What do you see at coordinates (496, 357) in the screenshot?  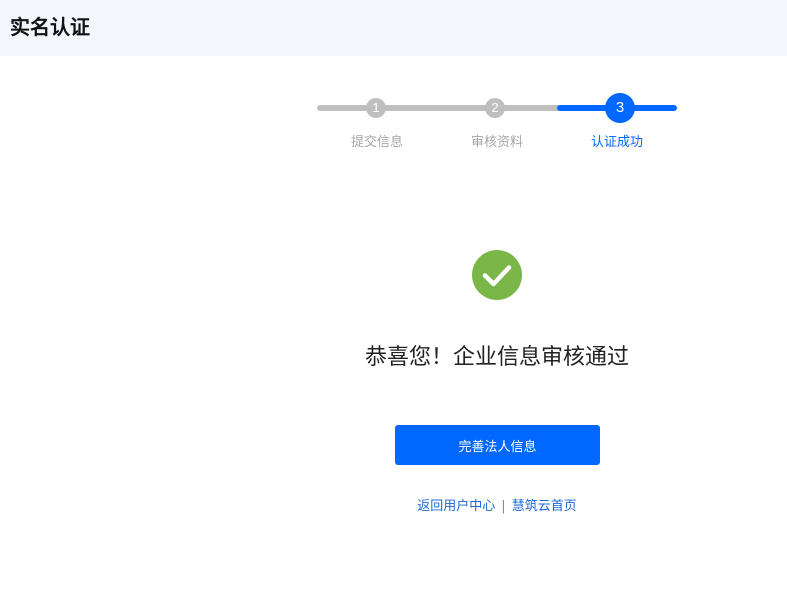 I see `success-message: 恭喜您！企业信息审核通过` at bounding box center [496, 357].